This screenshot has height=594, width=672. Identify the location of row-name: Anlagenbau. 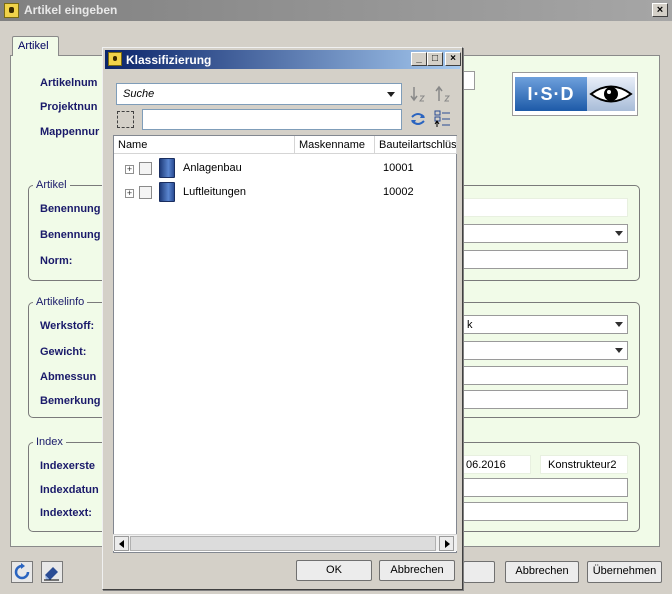
(212, 168).